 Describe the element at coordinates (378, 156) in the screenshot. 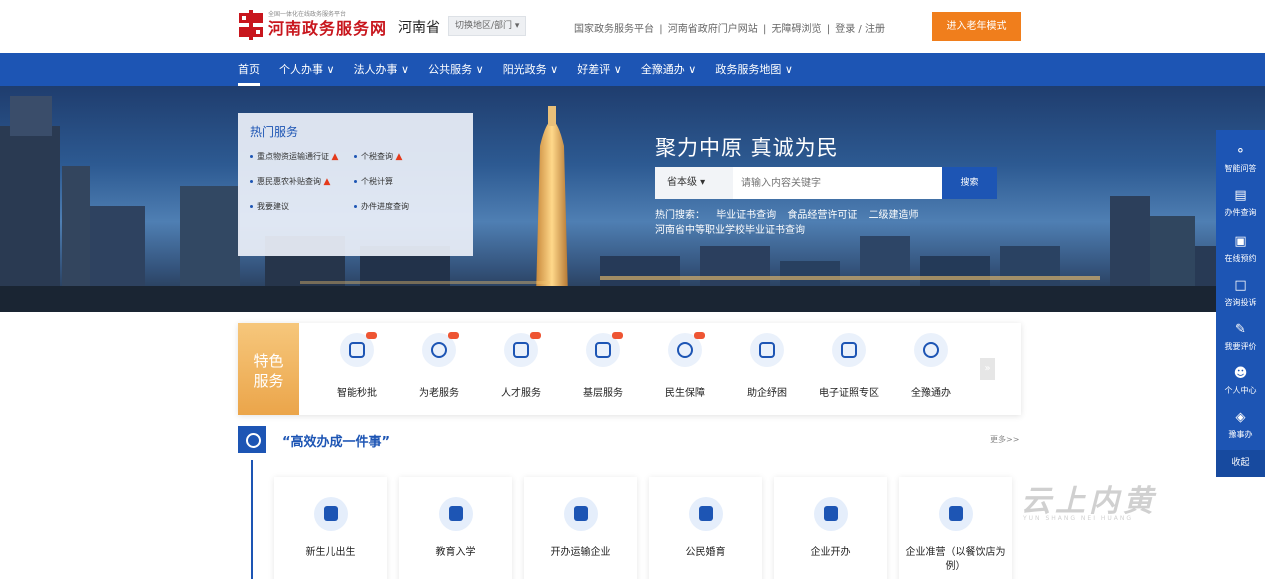

I see `hot-service-link: 个税查询 ▲` at that location.